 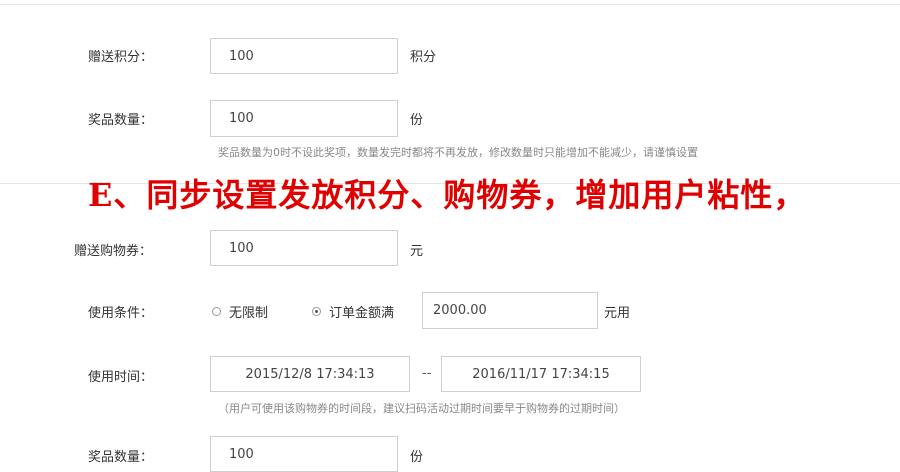 I want to click on points-input: 100, so click(x=304, y=56).